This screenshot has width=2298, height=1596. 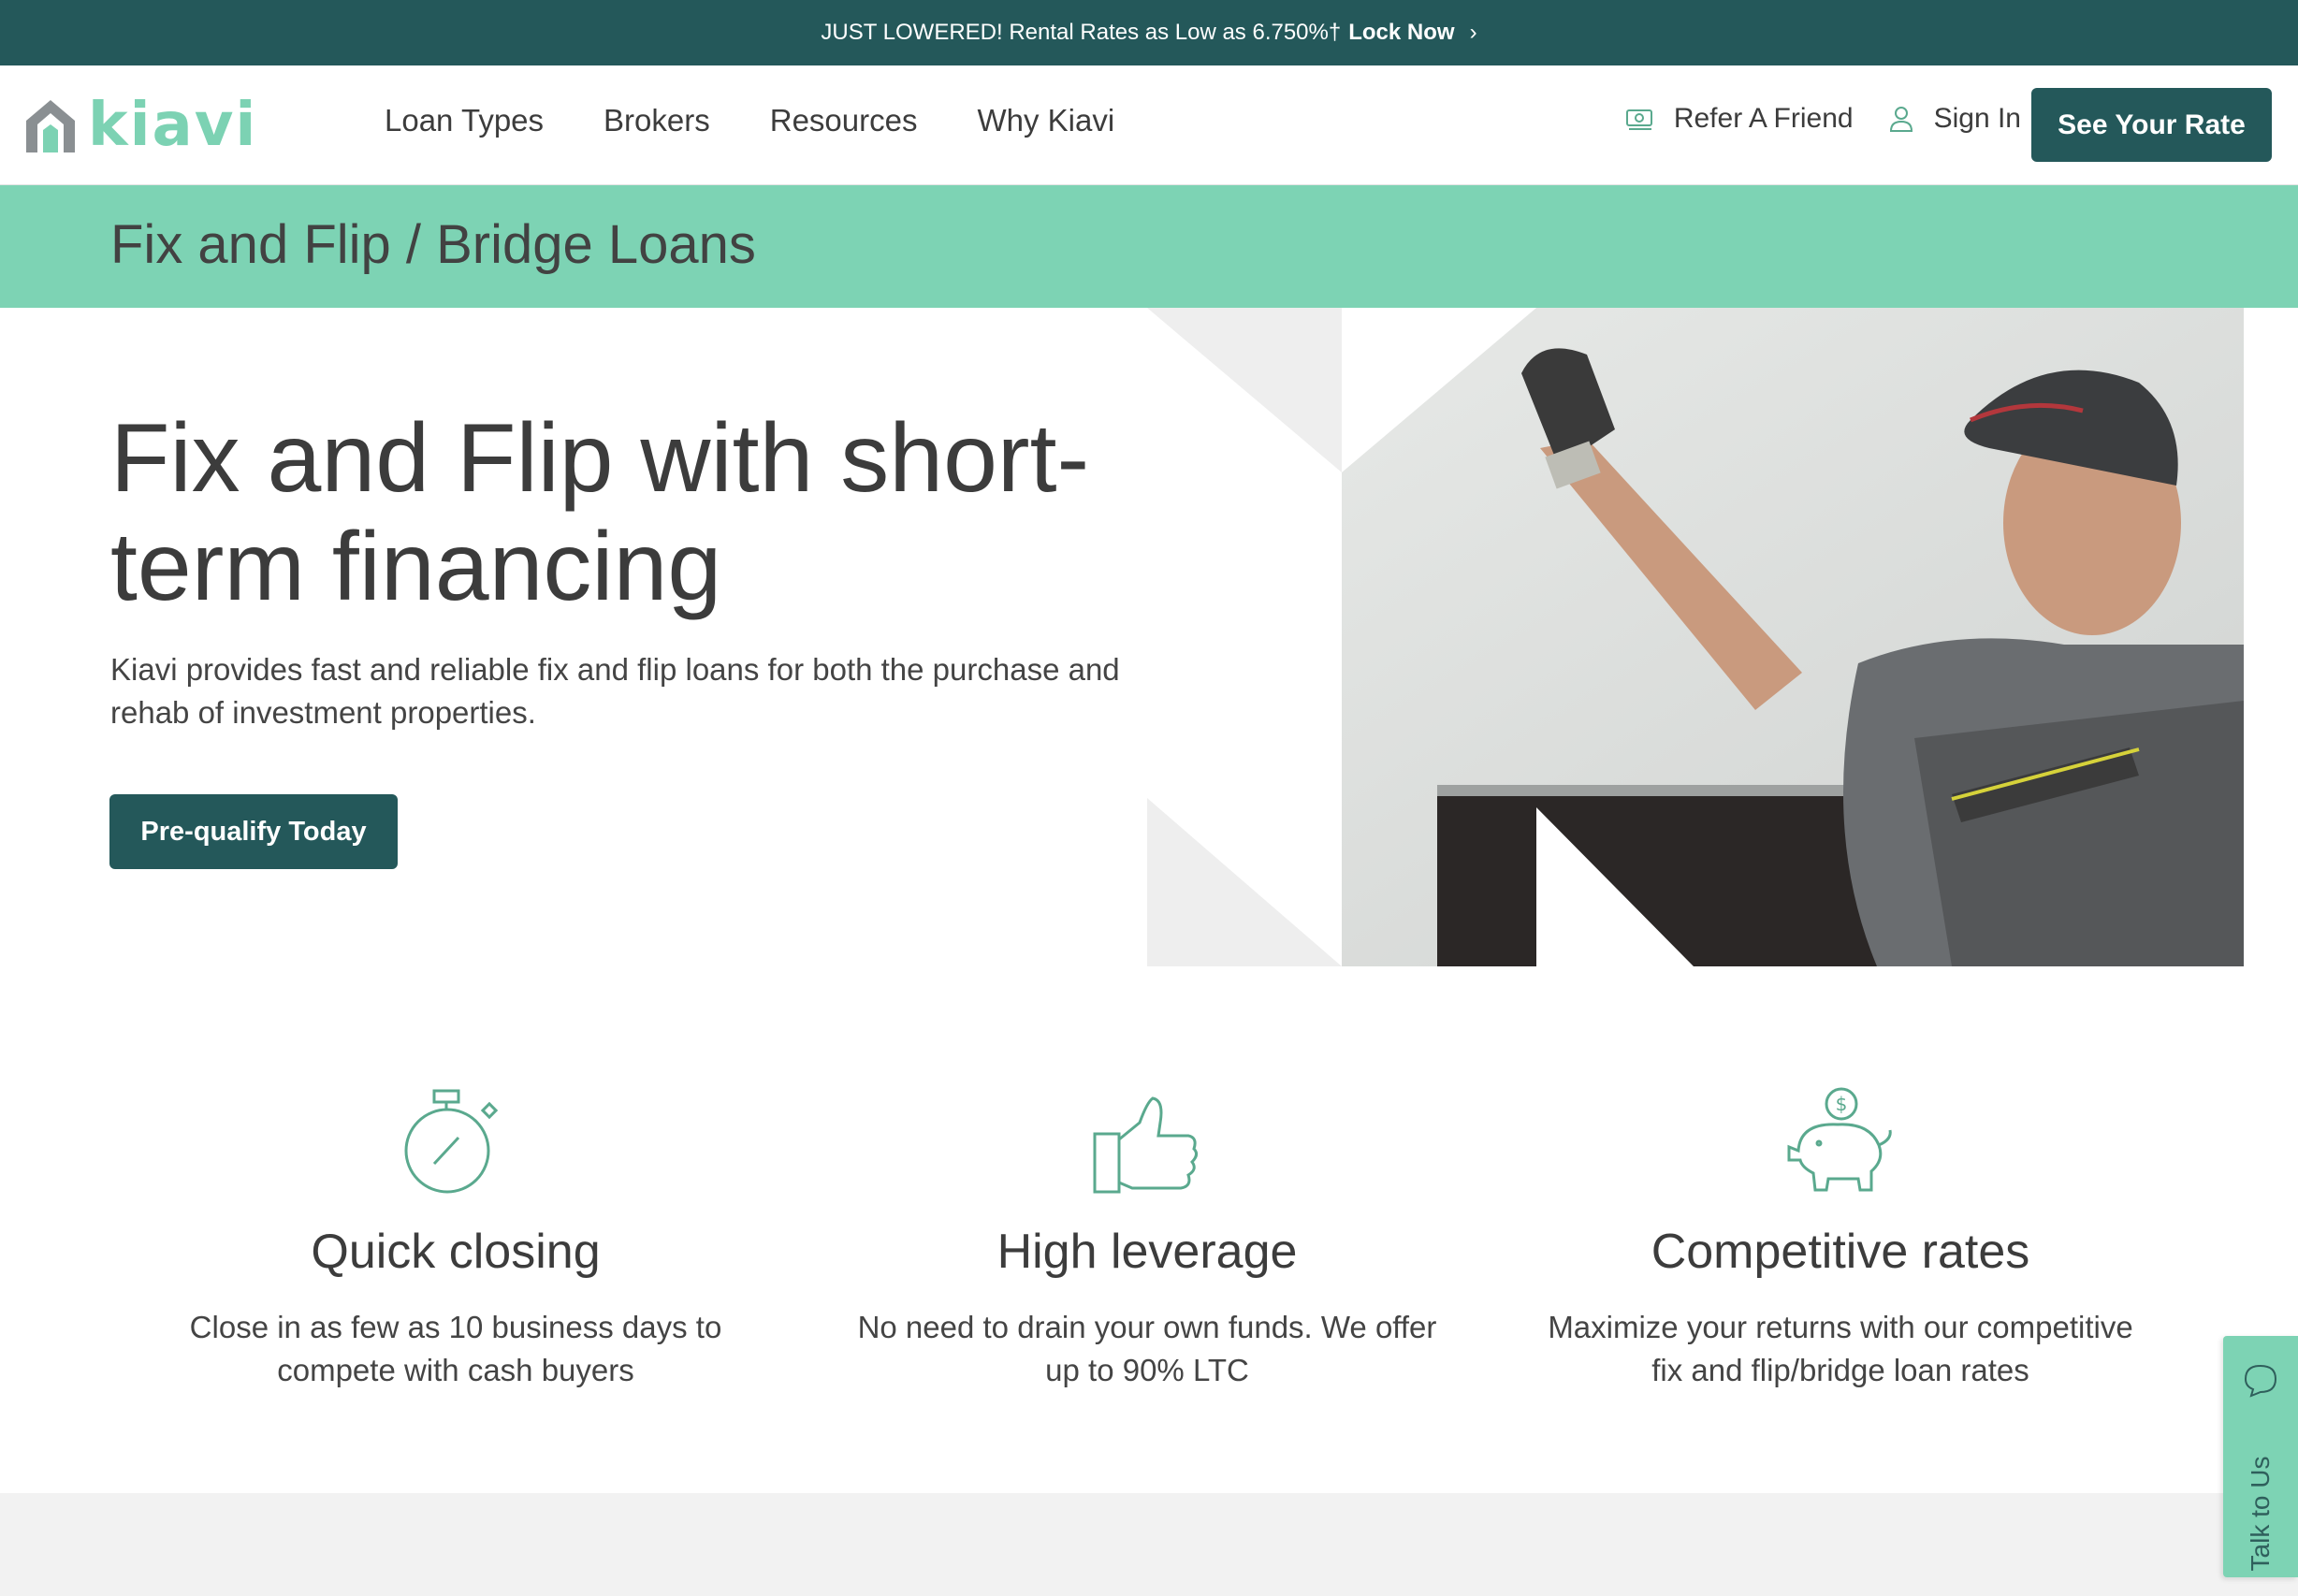 What do you see at coordinates (749, 120) in the screenshot?
I see `main-nav: Loan Types Brokers Resources Why Kiavi` at bounding box center [749, 120].